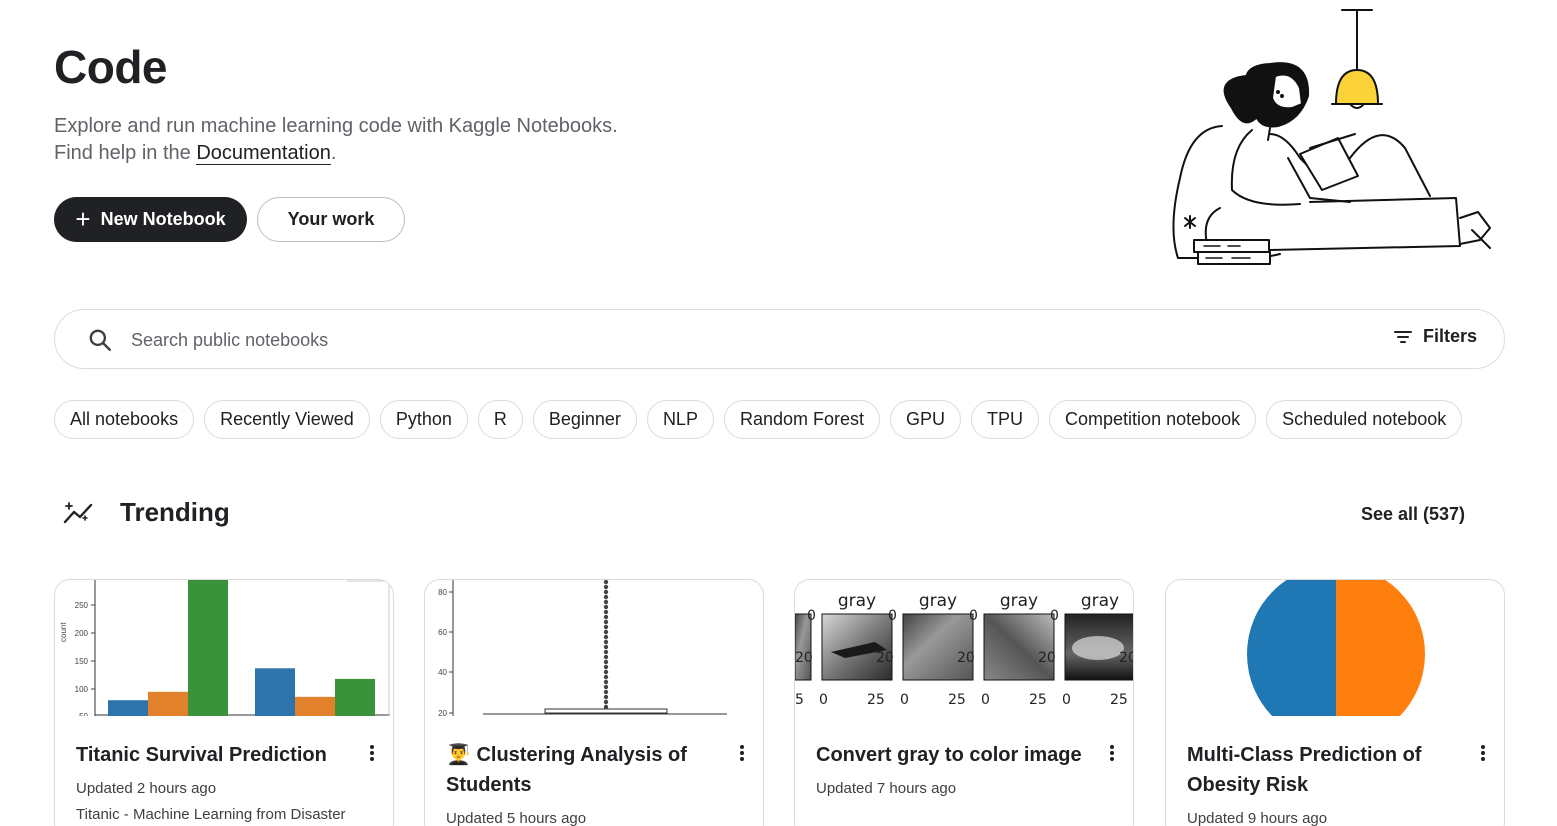  What do you see at coordinates (584, 419) in the screenshot?
I see `chip-beginner: Beginner` at bounding box center [584, 419].